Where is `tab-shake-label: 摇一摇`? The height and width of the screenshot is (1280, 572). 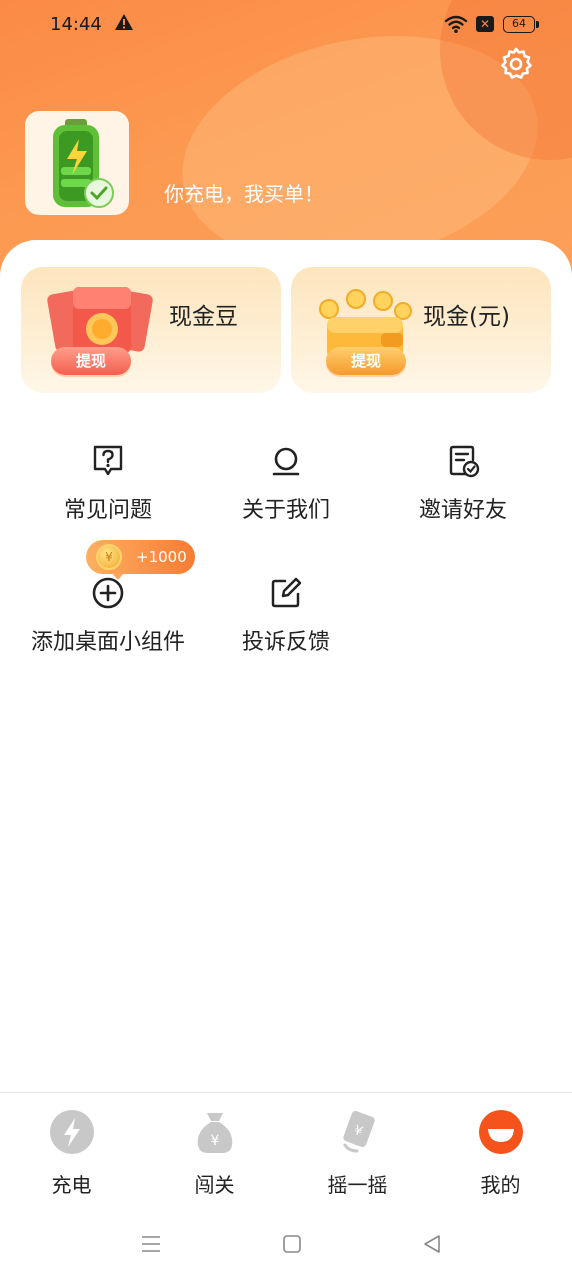
tab-shake-label: 摇一摇 is located at coordinates (357, 1185).